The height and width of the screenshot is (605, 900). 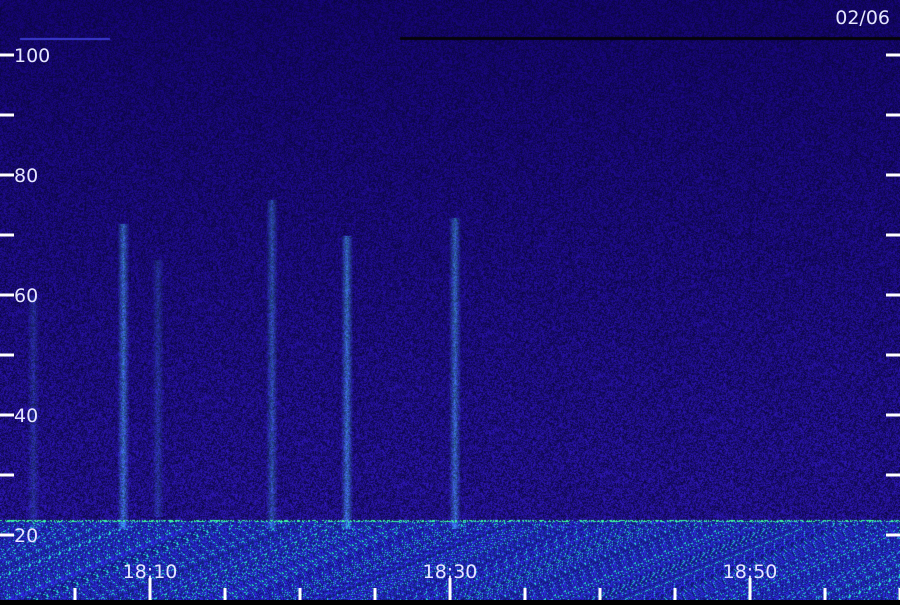 I want to click on y-tick-label: 80, so click(x=26, y=176).